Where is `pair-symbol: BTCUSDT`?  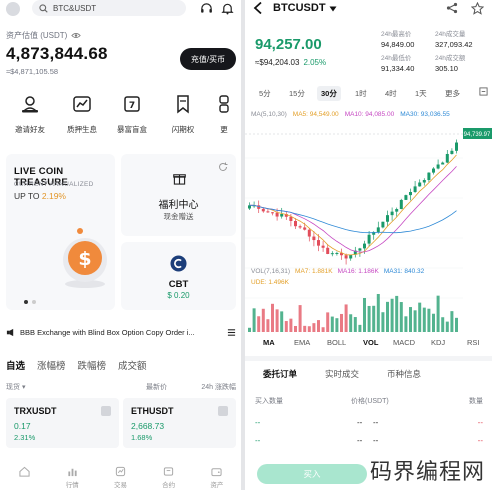 pair-symbol: BTCUSDT is located at coordinates (299, 8).